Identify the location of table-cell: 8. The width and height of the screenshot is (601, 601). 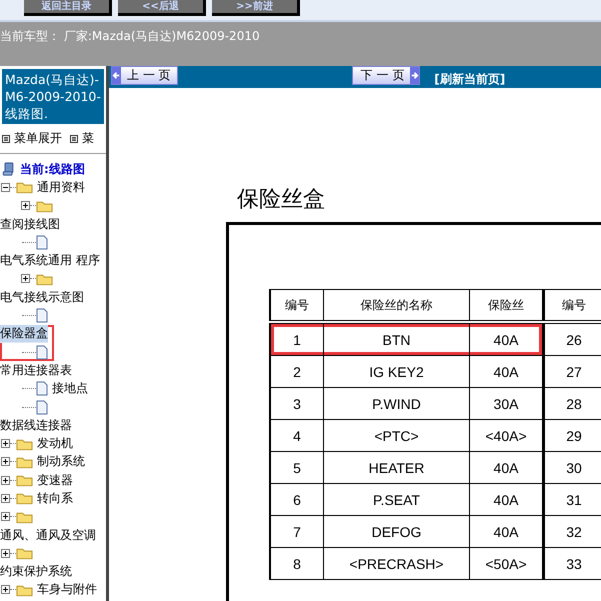
(297, 564).